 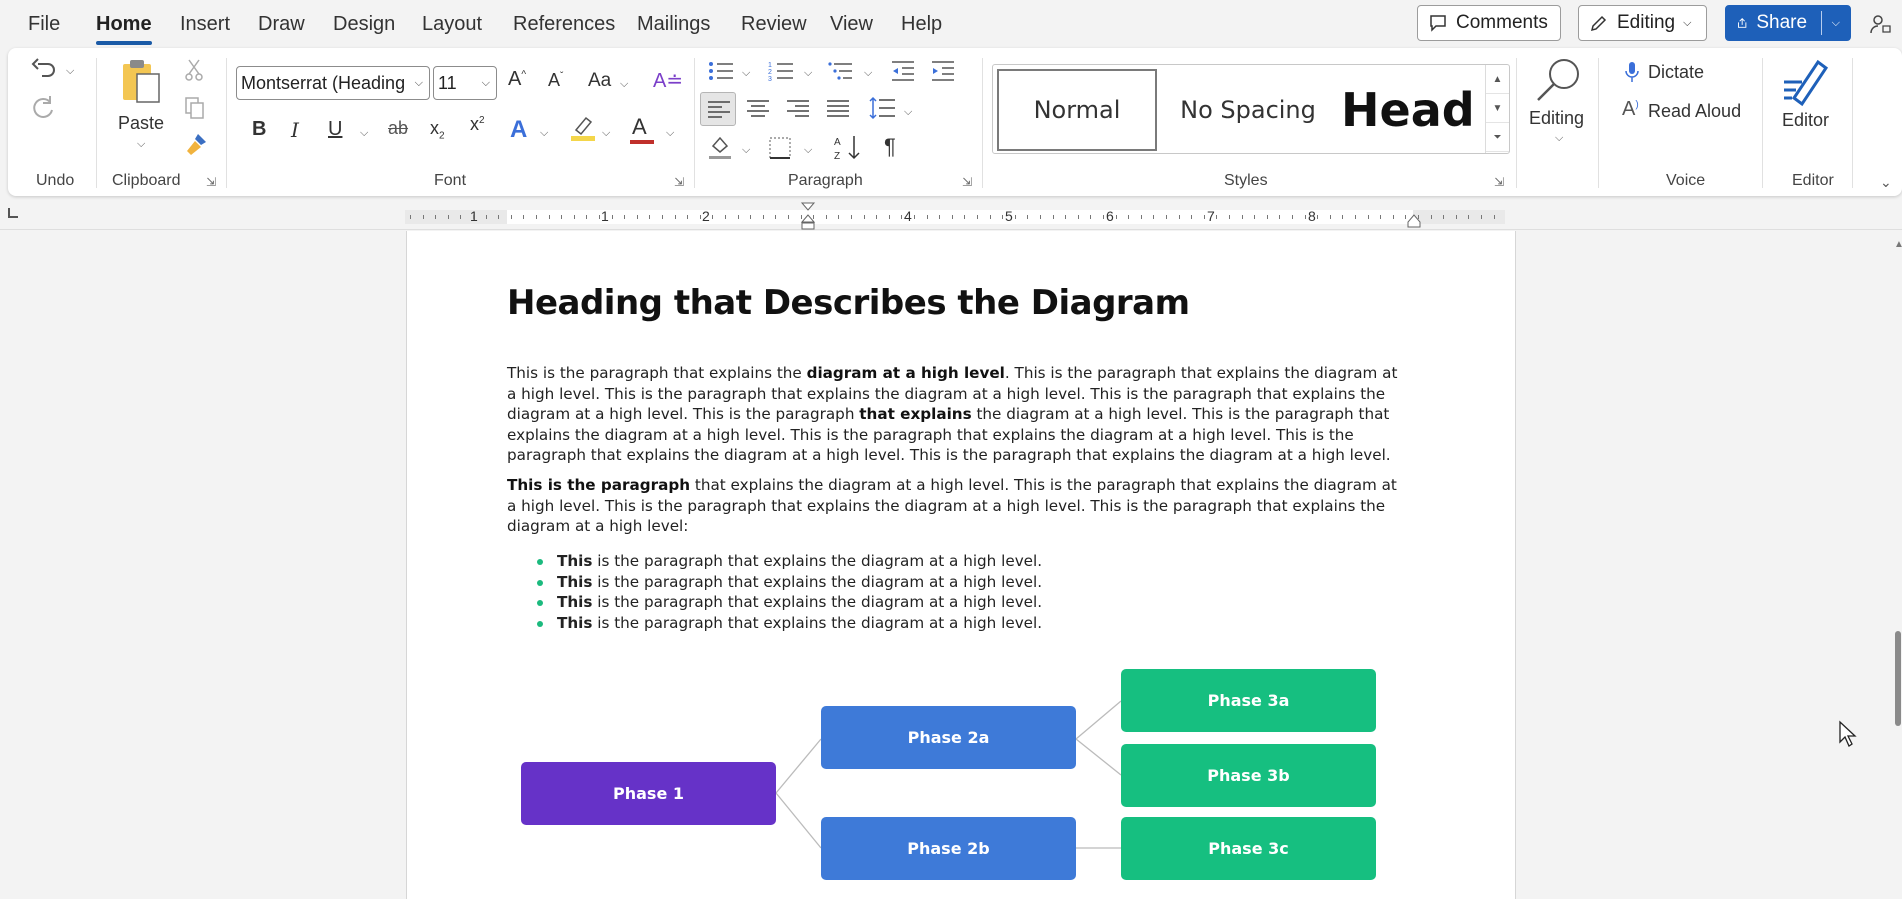 I want to click on diagram-node-phase-3b: Phase 3b, so click(x=1248, y=775).